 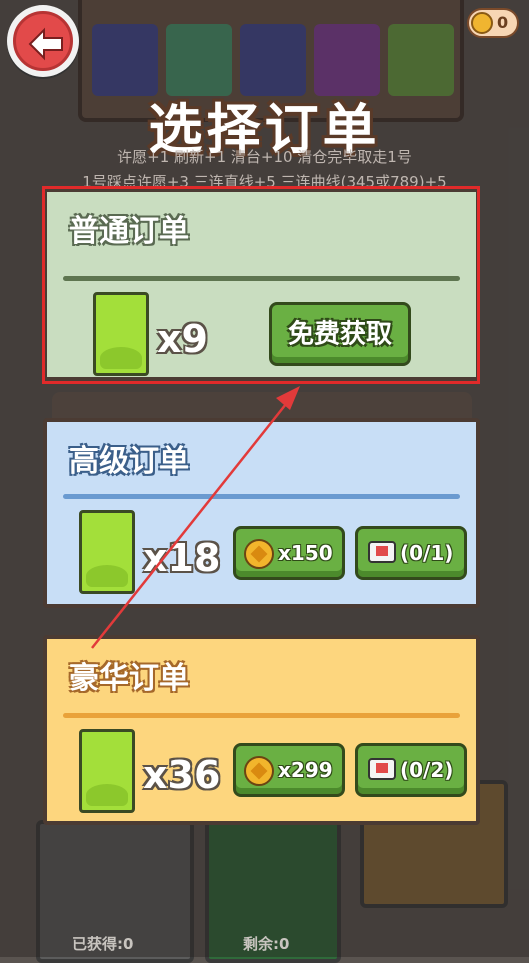 I want to click on remaining-count: 剩余:0, so click(x=266, y=944).